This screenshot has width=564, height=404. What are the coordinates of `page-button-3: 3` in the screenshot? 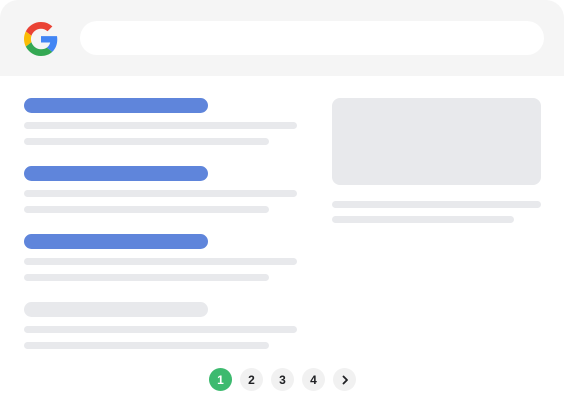 It's located at (282, 379).